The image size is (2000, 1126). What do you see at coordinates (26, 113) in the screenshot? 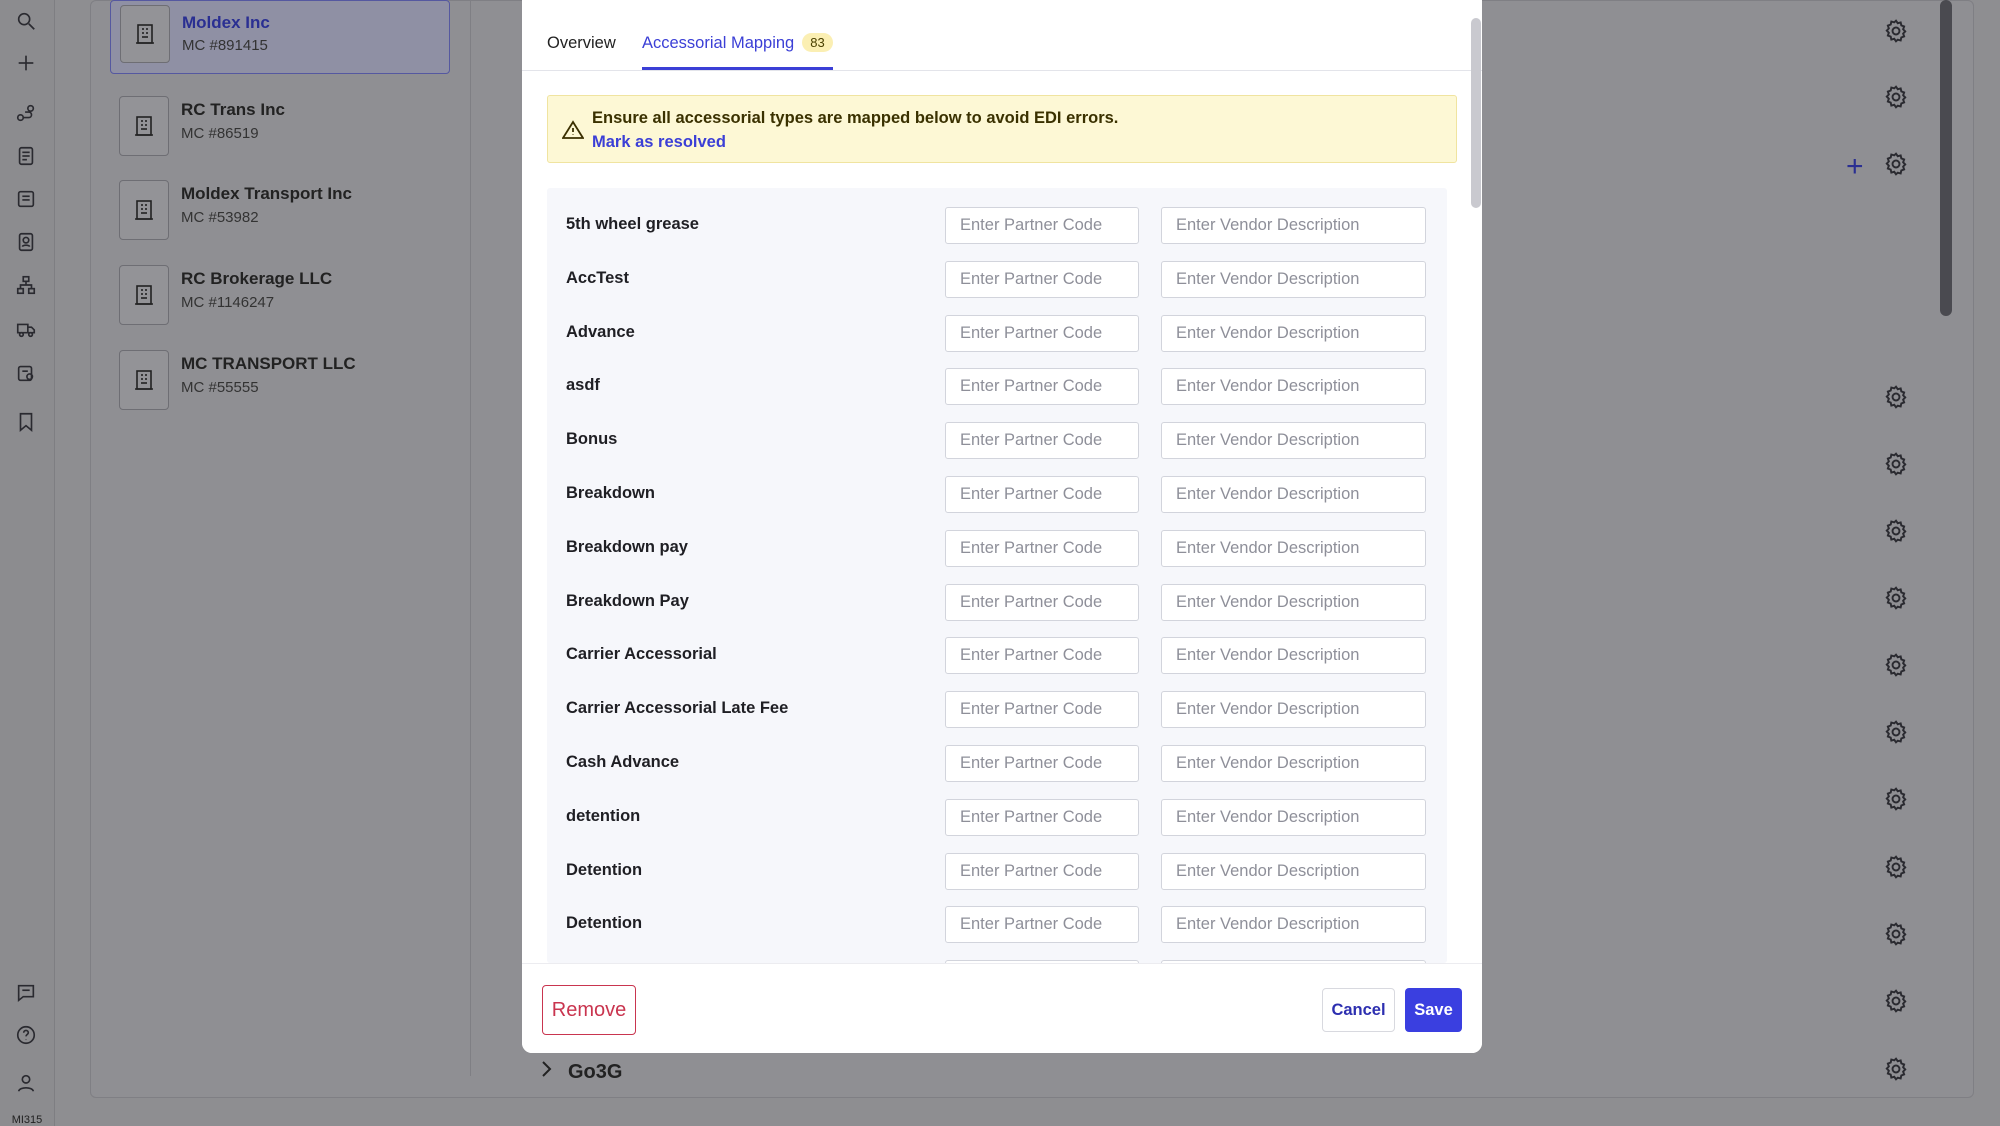
I see `route-icon` at bounding box center [26, 113].